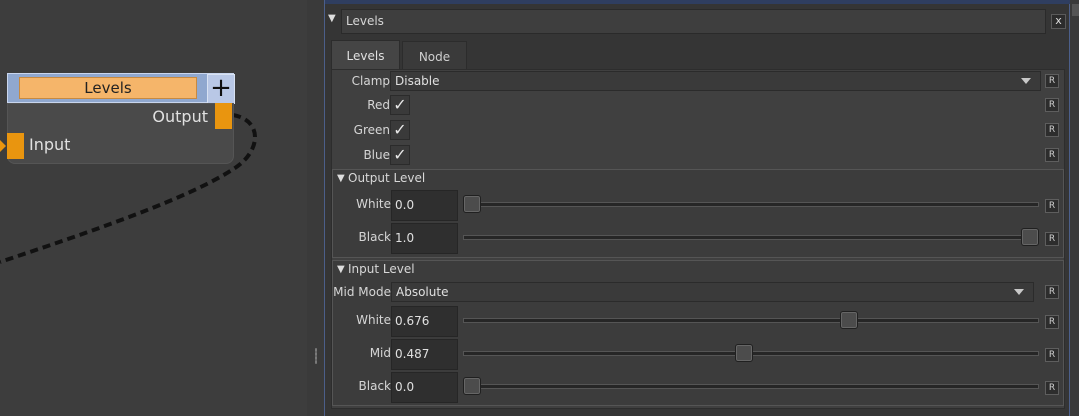  Describe the element at coordinates (223, 116) in the screenshot. I see `output-port` at that location.